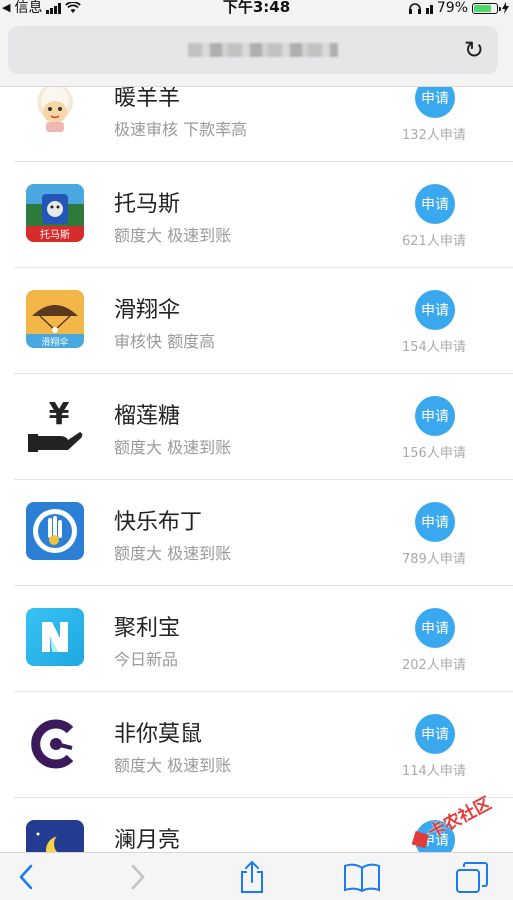 The image size is (513, 900). Describe the element at coordinates (263, 215) in the screenshot. I see `list-item: 托马斯 托马斯 额度大 极速到账 申请 621人申请` at that location.